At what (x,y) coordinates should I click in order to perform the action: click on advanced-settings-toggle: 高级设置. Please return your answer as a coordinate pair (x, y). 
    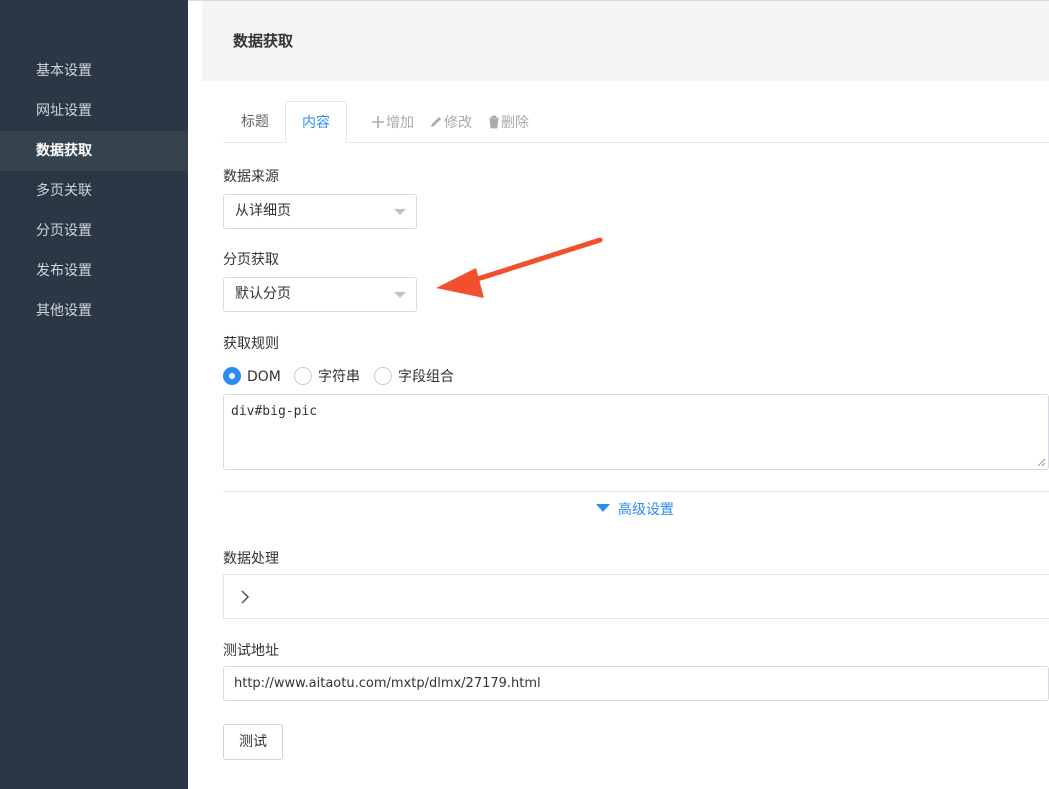
    Looking at the image, I should click on (635, 510).